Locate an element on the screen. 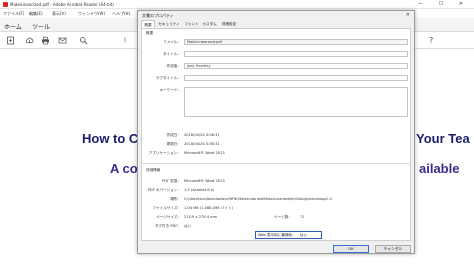  fast-web-view-highlight: Web 表示用に最適化： はい is located at coordinates (288, 235).